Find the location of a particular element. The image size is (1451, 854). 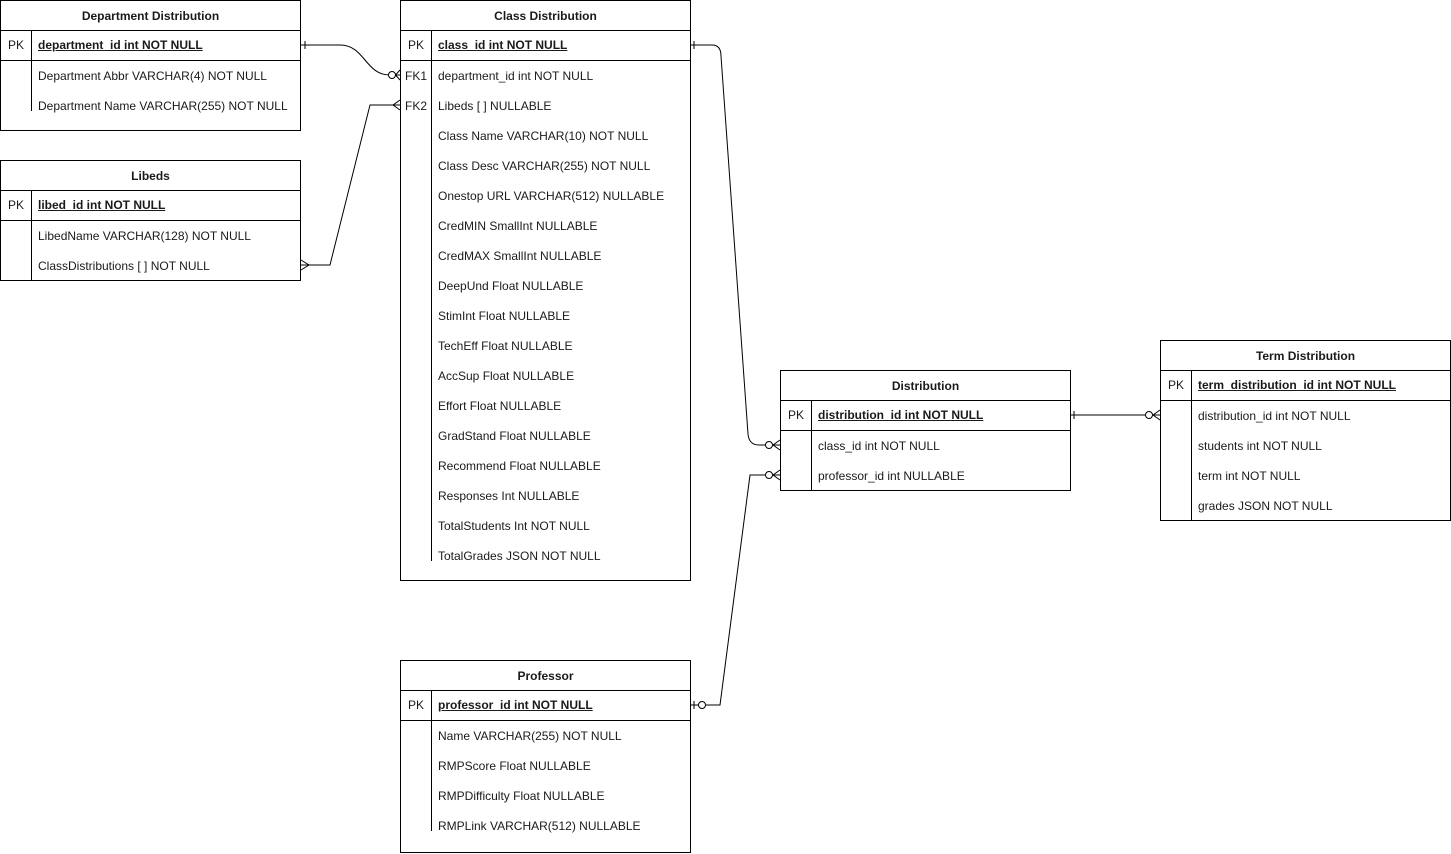

field-row: TotalStudents Int NOT NULL is located at coordinates (545, 526).